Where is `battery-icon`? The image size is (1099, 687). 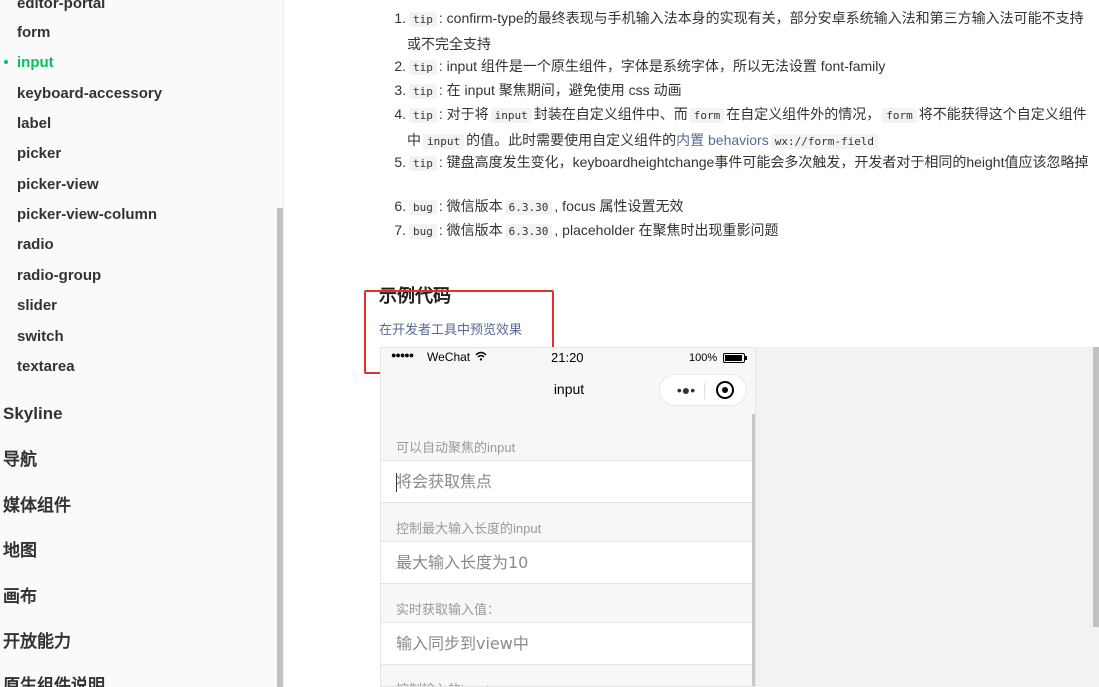
battery-icon is located at coordinates (735, 358).